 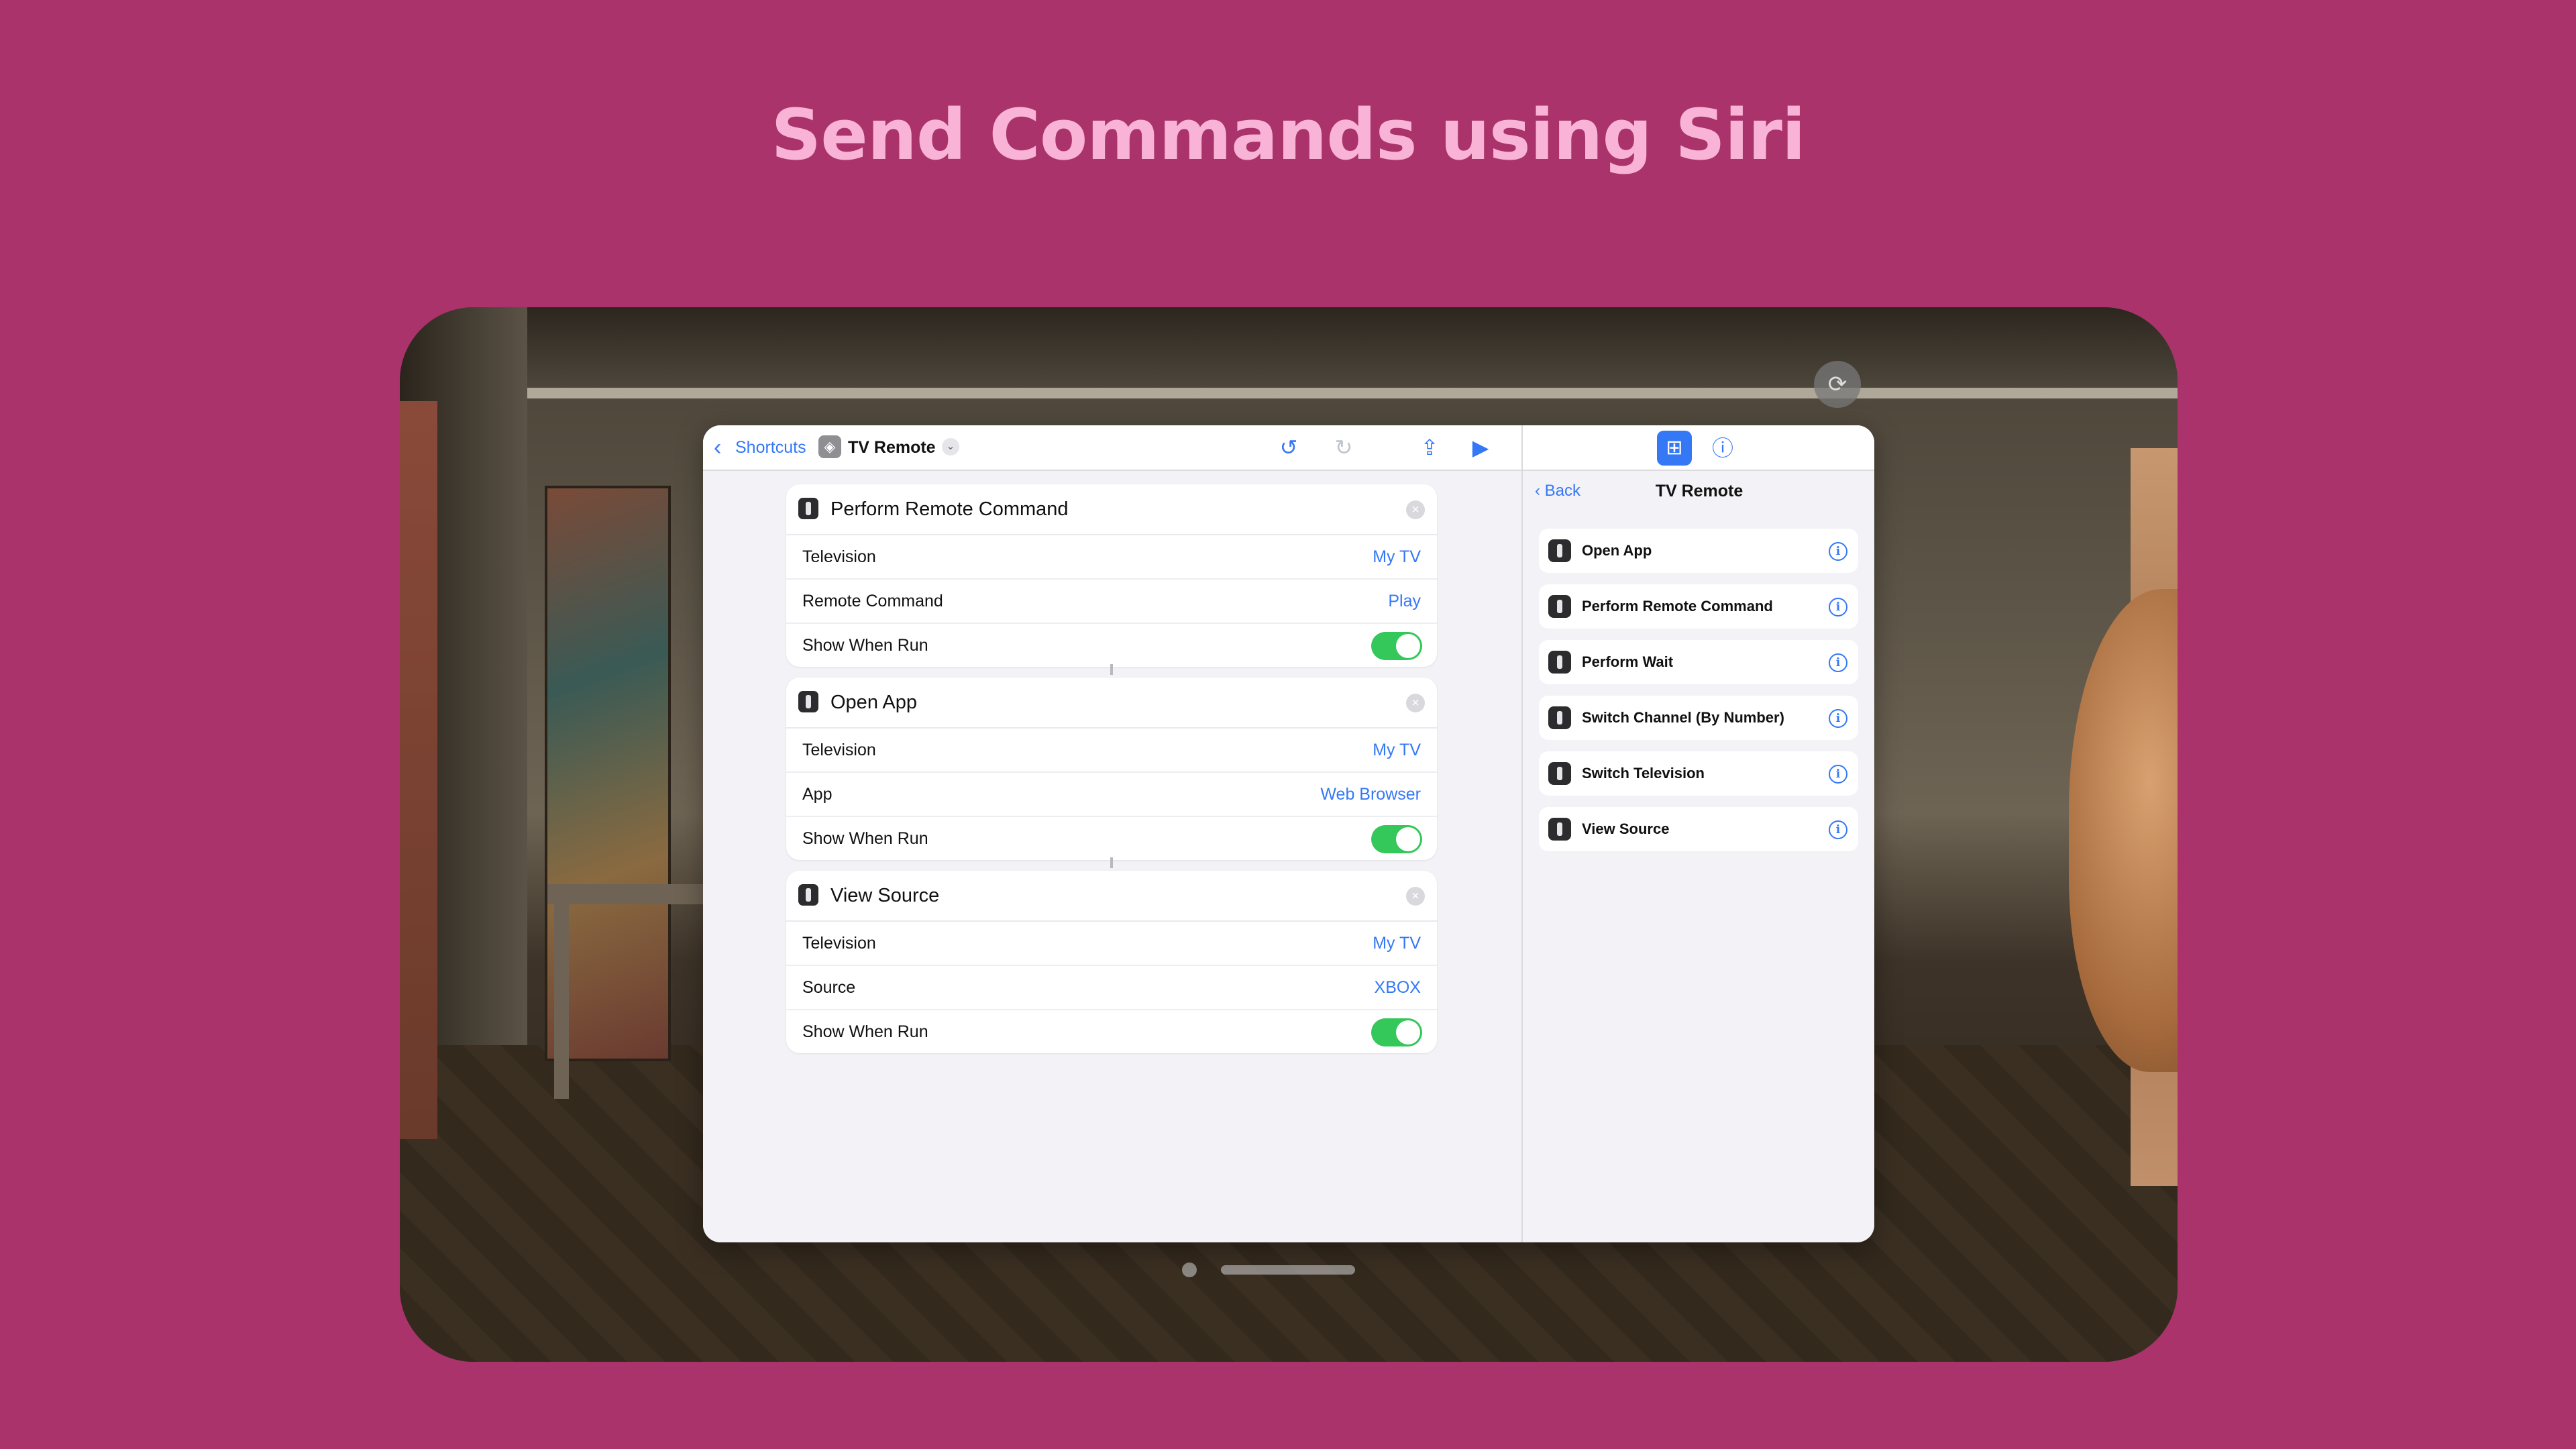 I want to click on action-row-remote-command: Remote Command Play, so click(x=1111, y=602).